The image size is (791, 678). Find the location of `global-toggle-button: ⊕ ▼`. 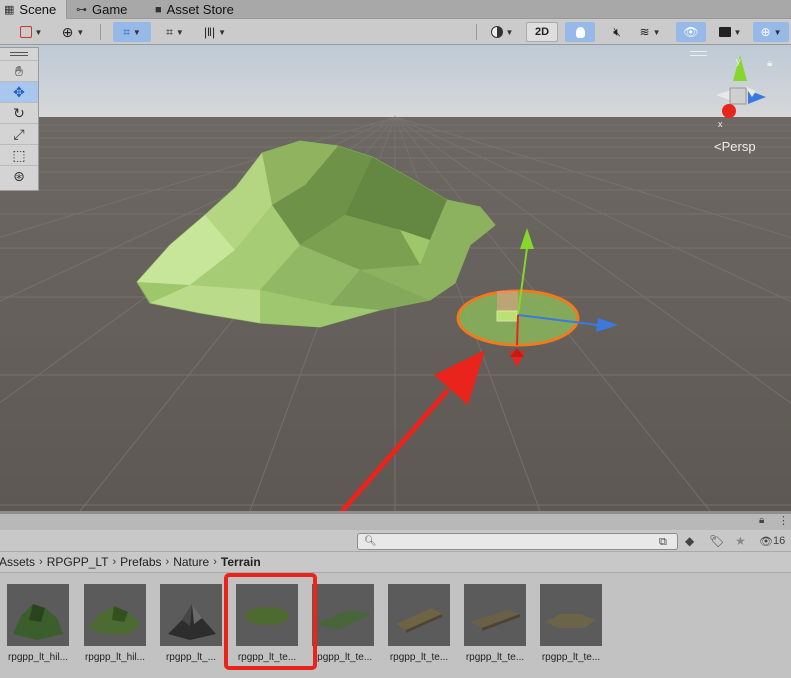

global-toggle-button: ⊕ ▼ is located at coordinates (73, 32).